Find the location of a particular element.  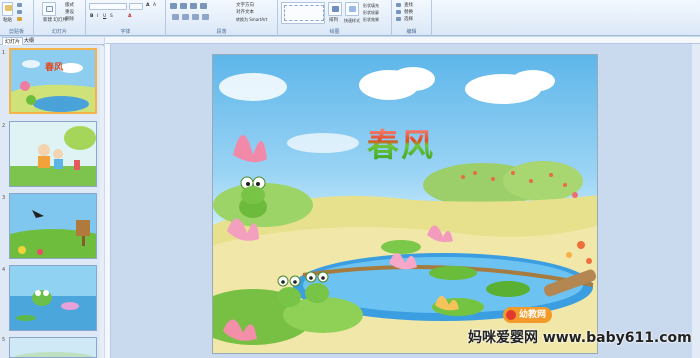

align-text-button: 对齐文本 is located at coordinates (245, 12).